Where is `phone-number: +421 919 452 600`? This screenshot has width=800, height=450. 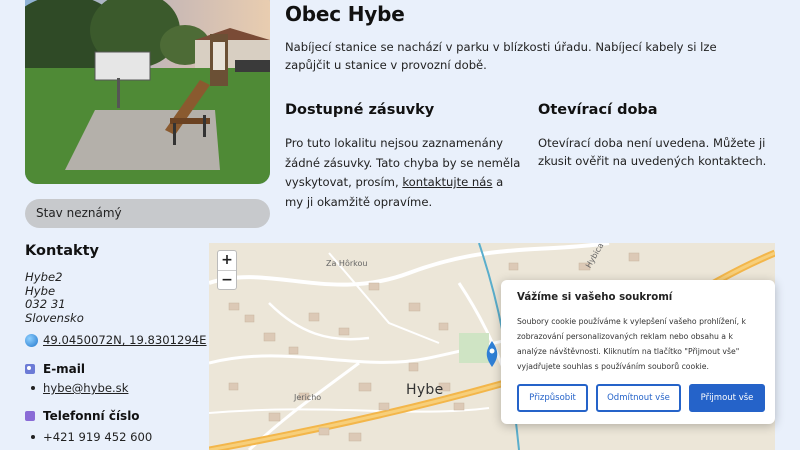
phone-number: +421 919 452 600 is located at coordinates (98, 437).